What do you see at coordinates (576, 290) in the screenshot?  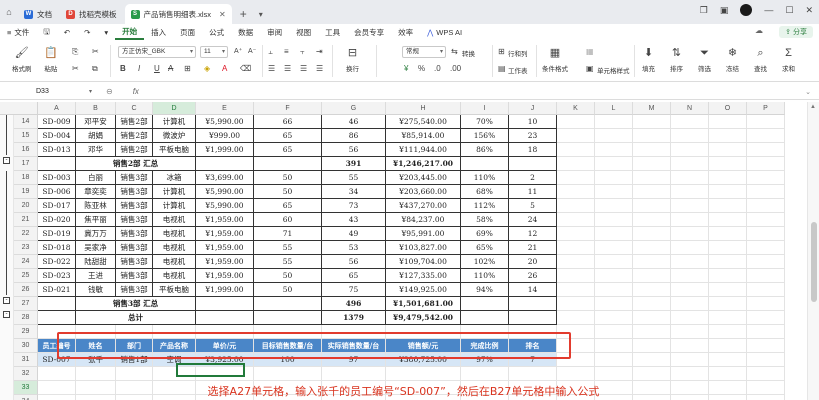 I see `cell-k26` at bounding box center [576, 290].